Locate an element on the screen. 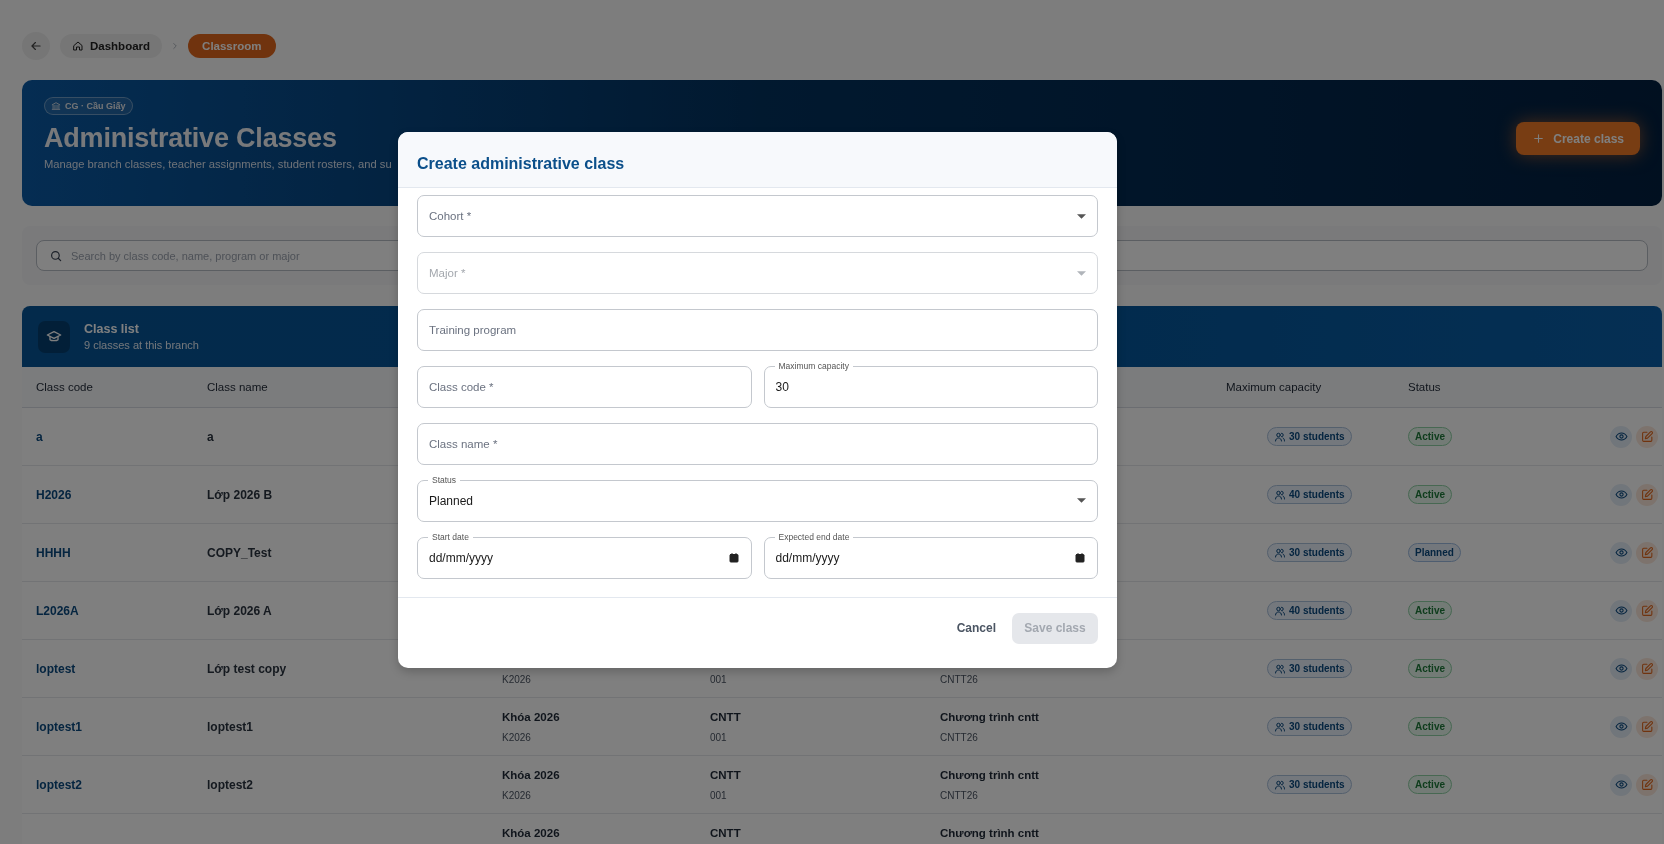 This screenshot has width=1664, height=844. select-field: Cohort * is located at coordinates (757, 216).